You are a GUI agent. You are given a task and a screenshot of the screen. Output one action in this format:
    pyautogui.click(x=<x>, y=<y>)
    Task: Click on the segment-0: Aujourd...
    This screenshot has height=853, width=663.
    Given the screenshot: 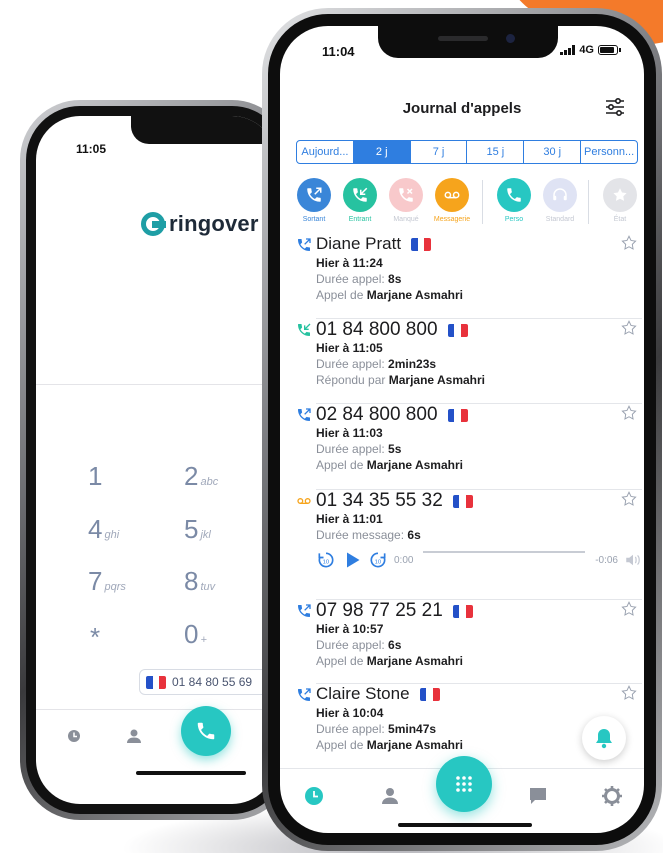 What is the action you would take?
    pyautogui.click(x=325, y=152)
    